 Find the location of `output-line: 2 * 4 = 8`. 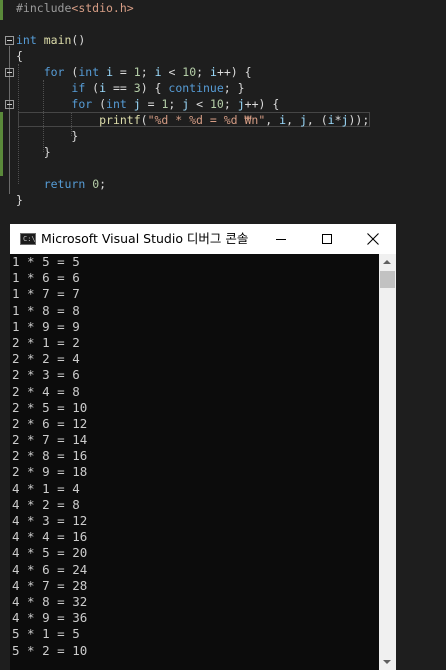

output-line: 2 * 4 = 8 is located at coordinates (46, 391).